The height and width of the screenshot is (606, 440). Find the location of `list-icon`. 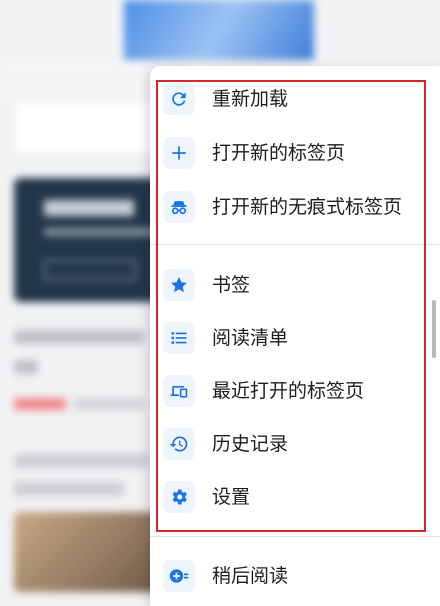

list-icon is located at coordinates (179, 338).